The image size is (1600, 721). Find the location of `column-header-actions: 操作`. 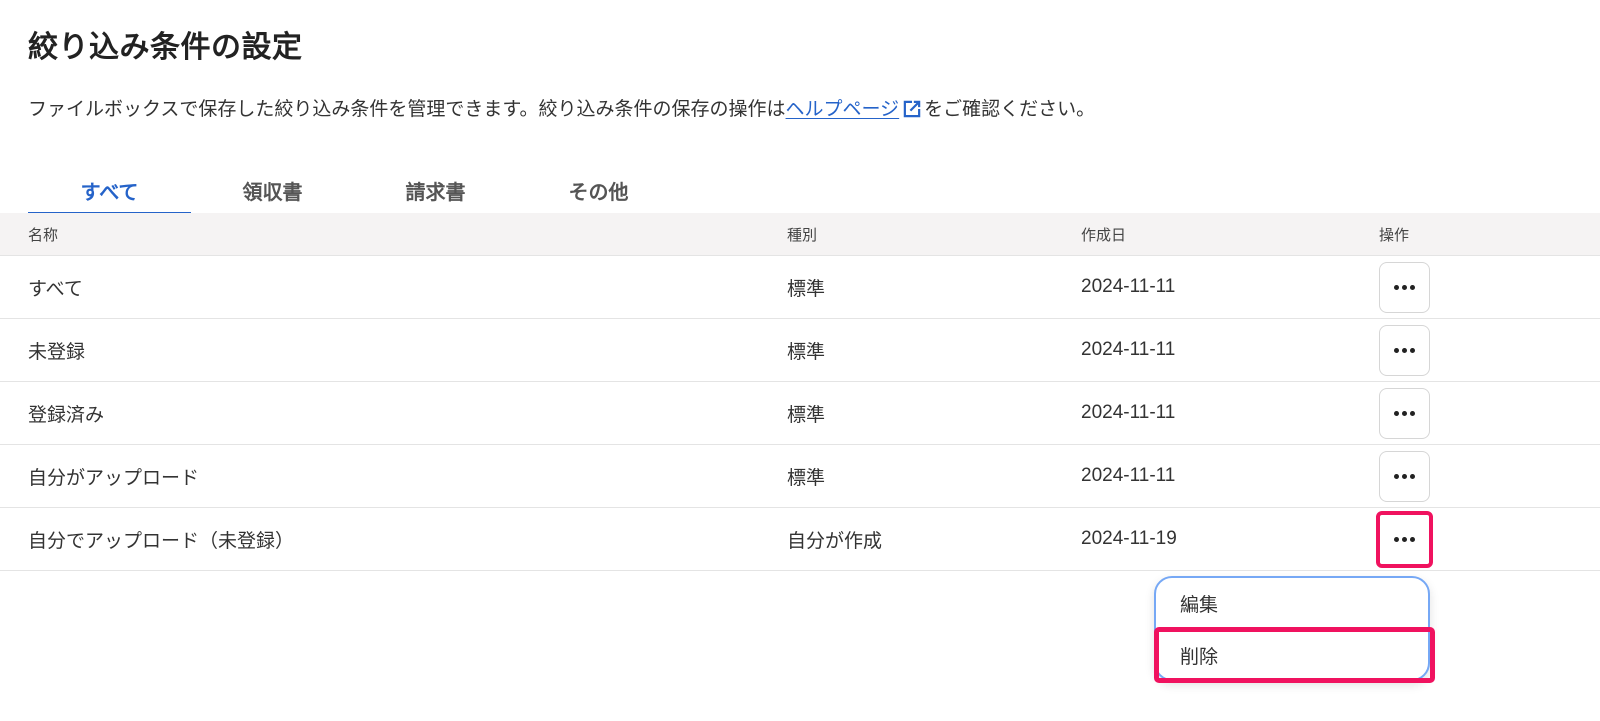

column-header-actions: 操作 is located at coordinates (1394, 234).